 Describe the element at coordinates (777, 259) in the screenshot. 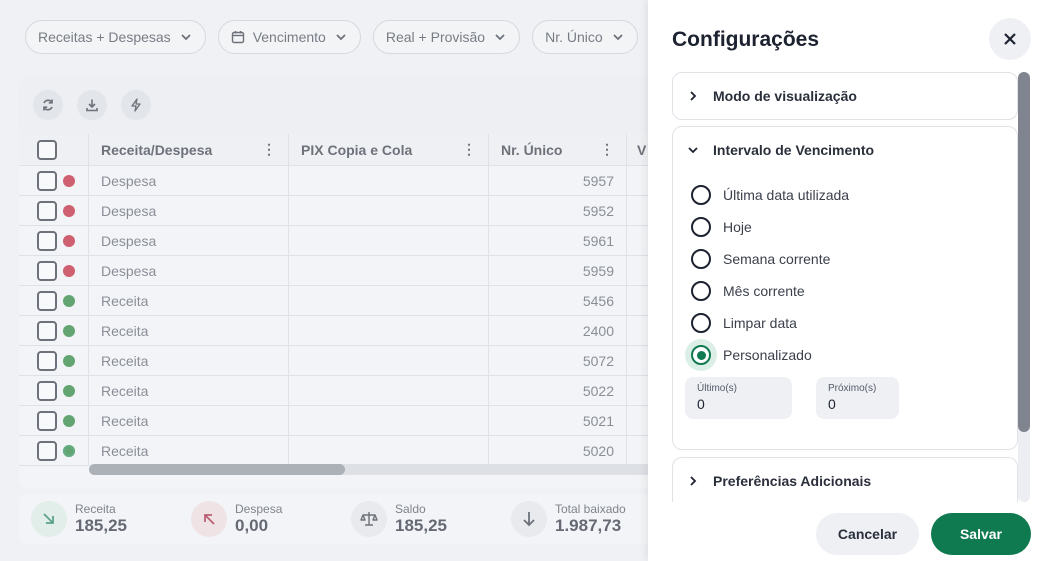

I see `radio-label: Semana corrente` at that location.